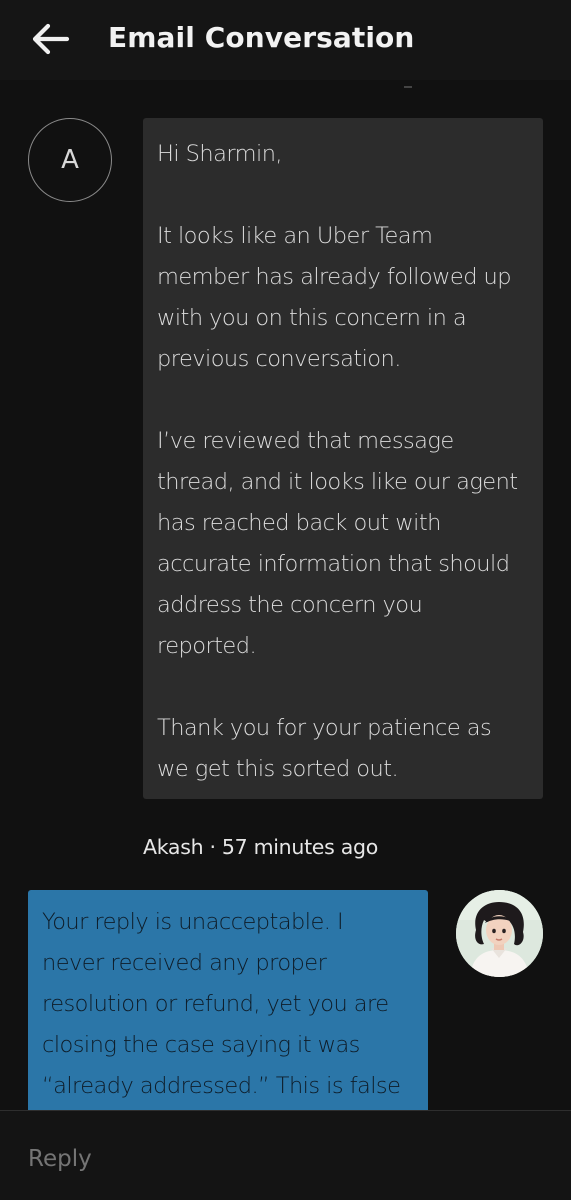 Image resolution: width=571 pixels, height=1200 pixels. I want to click on agent-avatar: A, so click(70, 160).